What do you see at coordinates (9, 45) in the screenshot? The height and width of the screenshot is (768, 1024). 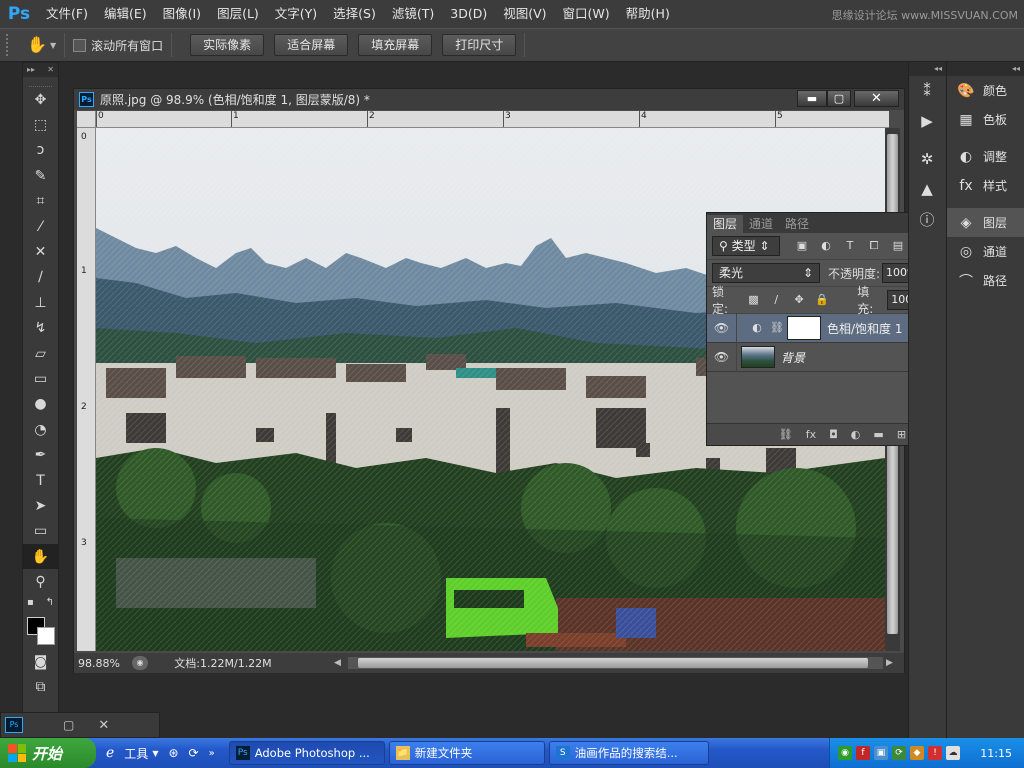 I see `options-grip` at bounding box center [9, 45].